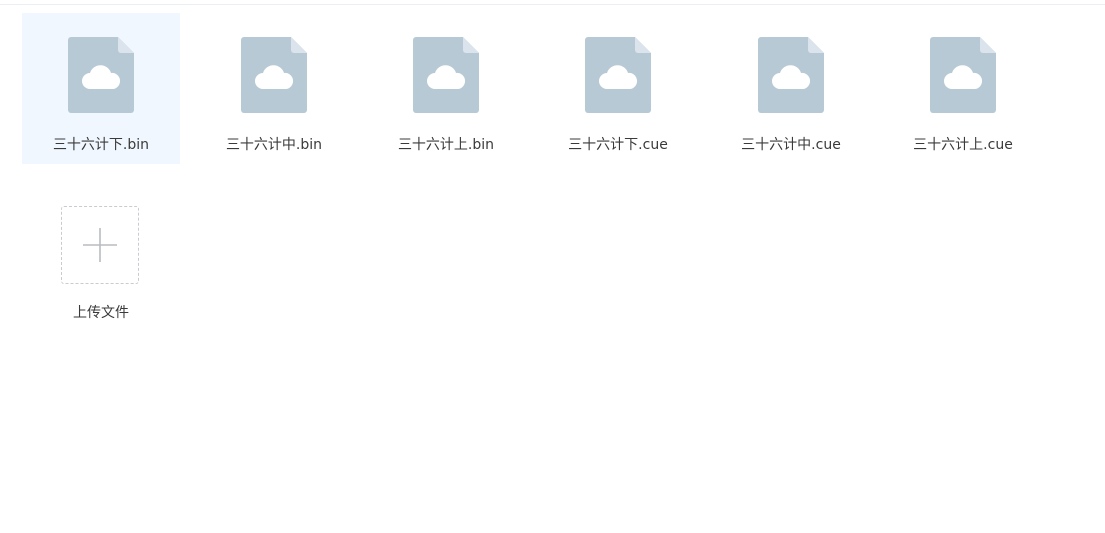 The width and height of the screenshot is (1105, 533). I want to click on file-item: 三十六计中.bin, so click(274, 88).